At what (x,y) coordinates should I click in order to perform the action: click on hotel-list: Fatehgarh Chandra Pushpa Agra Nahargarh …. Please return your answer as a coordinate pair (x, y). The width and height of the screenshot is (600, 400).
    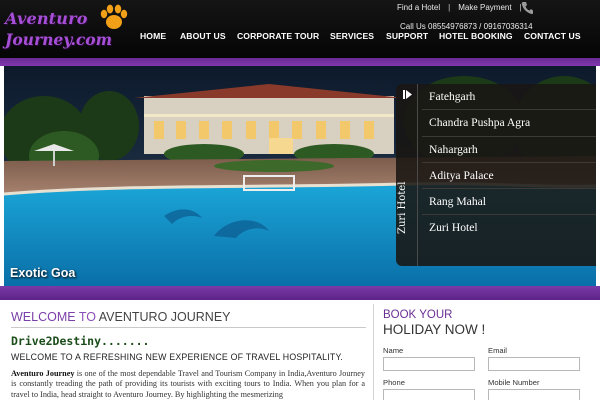
    Looking at the image, I should click on (509, 163).